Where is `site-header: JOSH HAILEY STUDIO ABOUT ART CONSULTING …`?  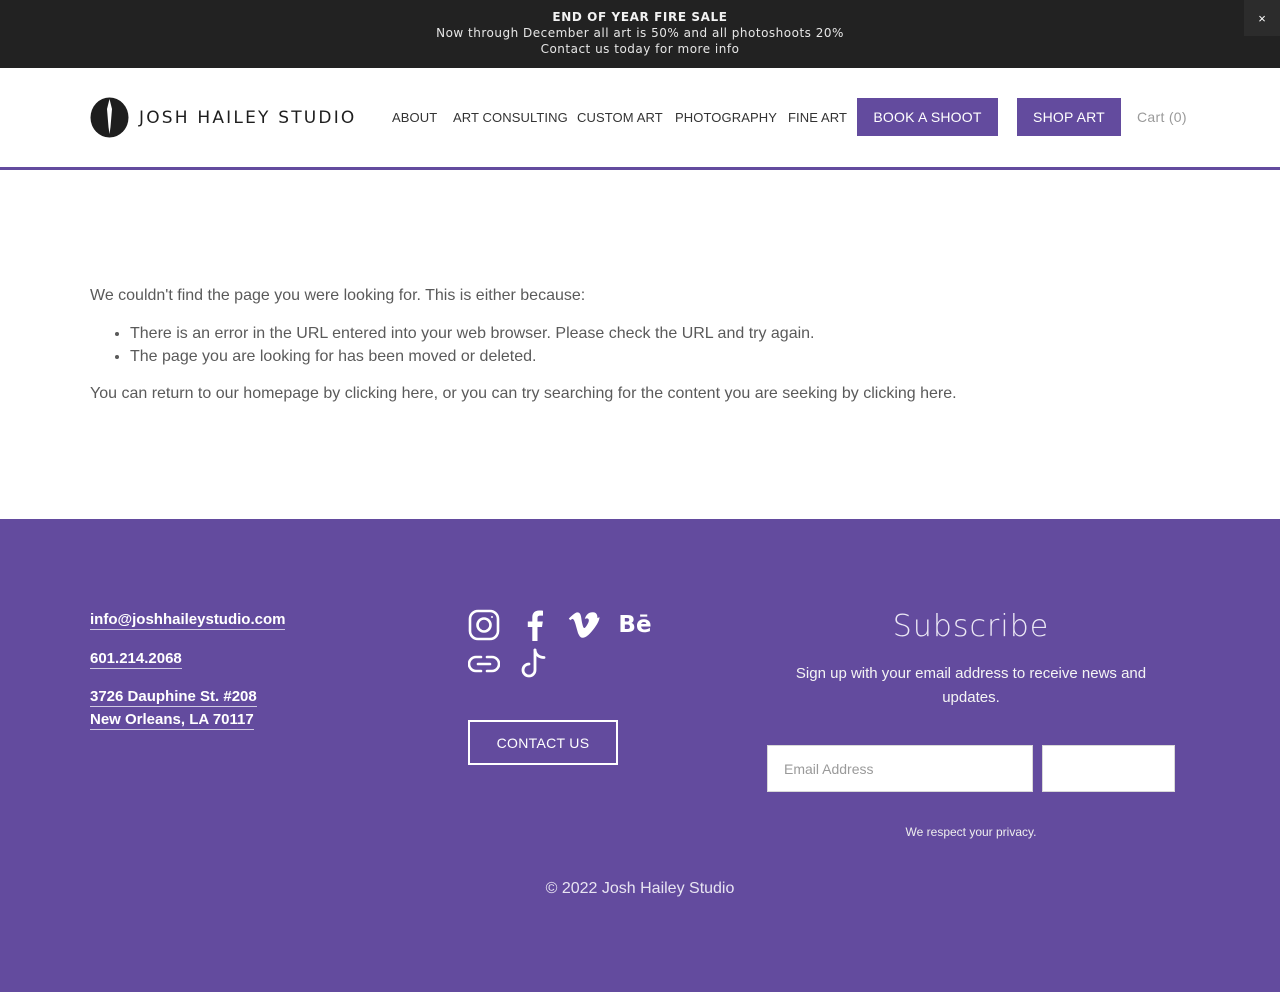
site-header: JOSH HAILEY STUDIO ABOUT ART CONSULTING … is located at coordinates (640, 119).